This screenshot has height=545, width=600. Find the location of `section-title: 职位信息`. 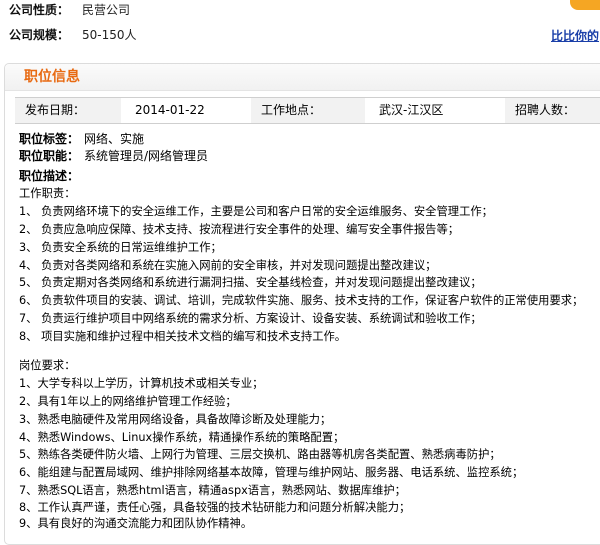

section-title: 职位信息 is located at coordinates (52, 77).